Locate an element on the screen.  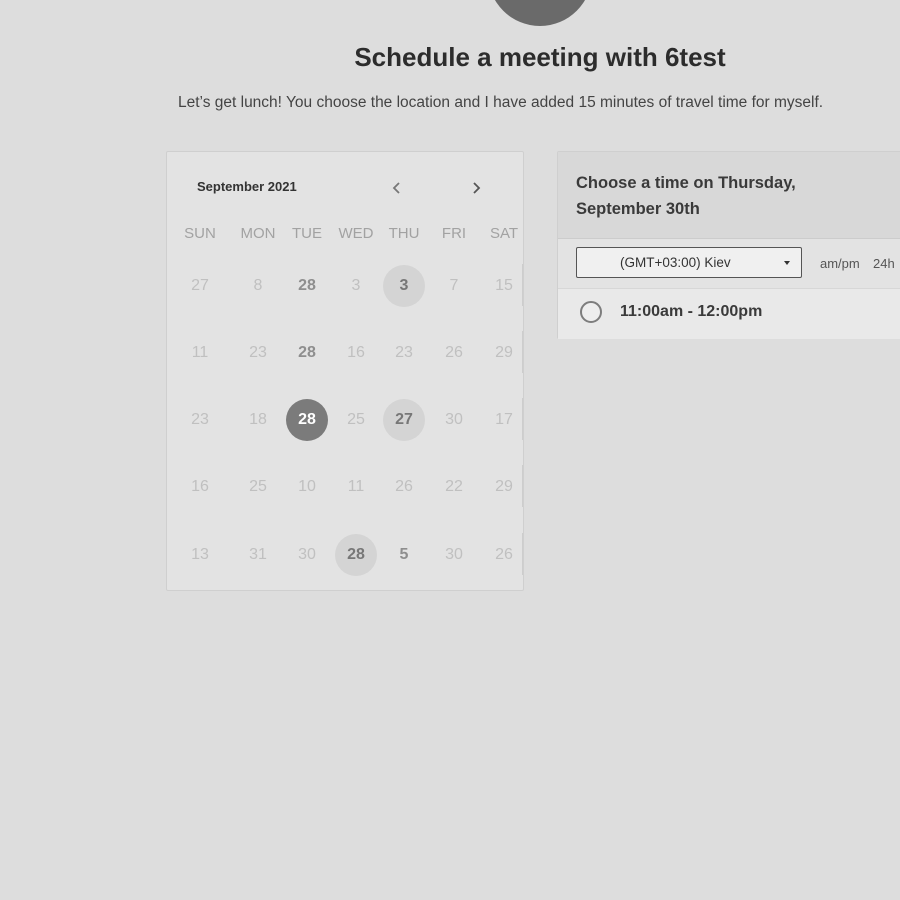
weekday-label-sun: SUN is located at coordinates (200, 233).